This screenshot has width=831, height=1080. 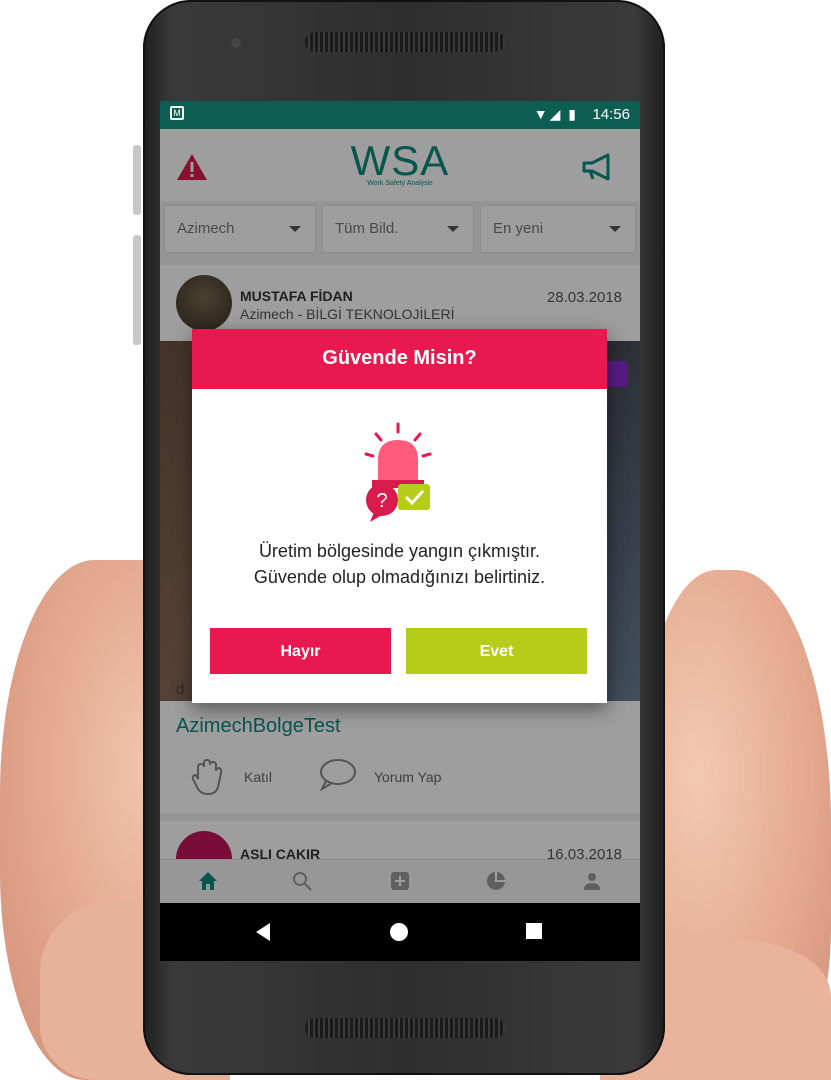 What do you see at coordinates (611, 114) in the screenshot?
I see `status-time: 14:56` at bounding box center [611, 114].